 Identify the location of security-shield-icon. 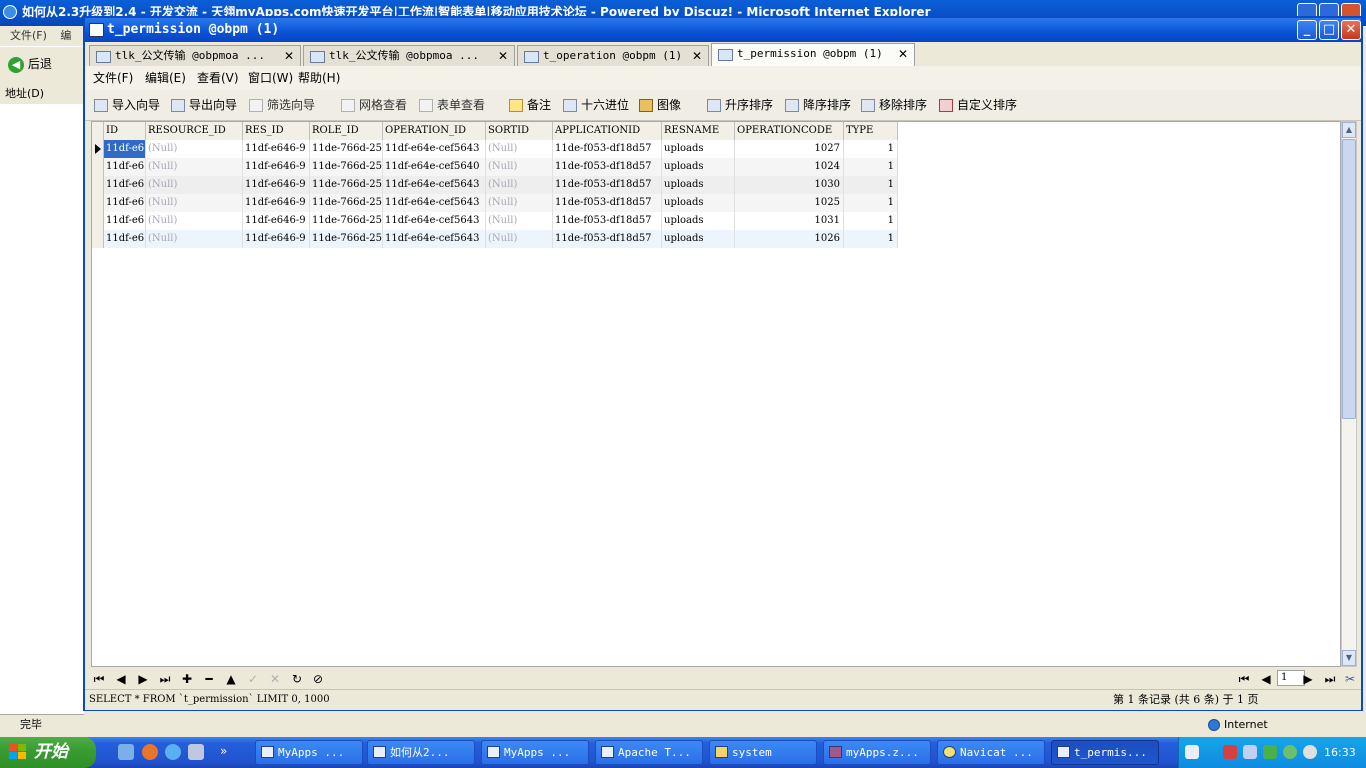
(1230, 752).